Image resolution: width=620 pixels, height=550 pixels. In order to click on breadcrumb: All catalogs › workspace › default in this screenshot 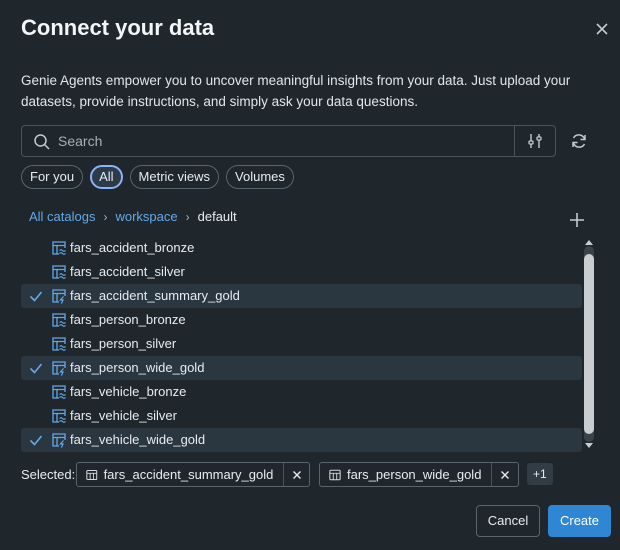, I will do `click(133, 216)`.